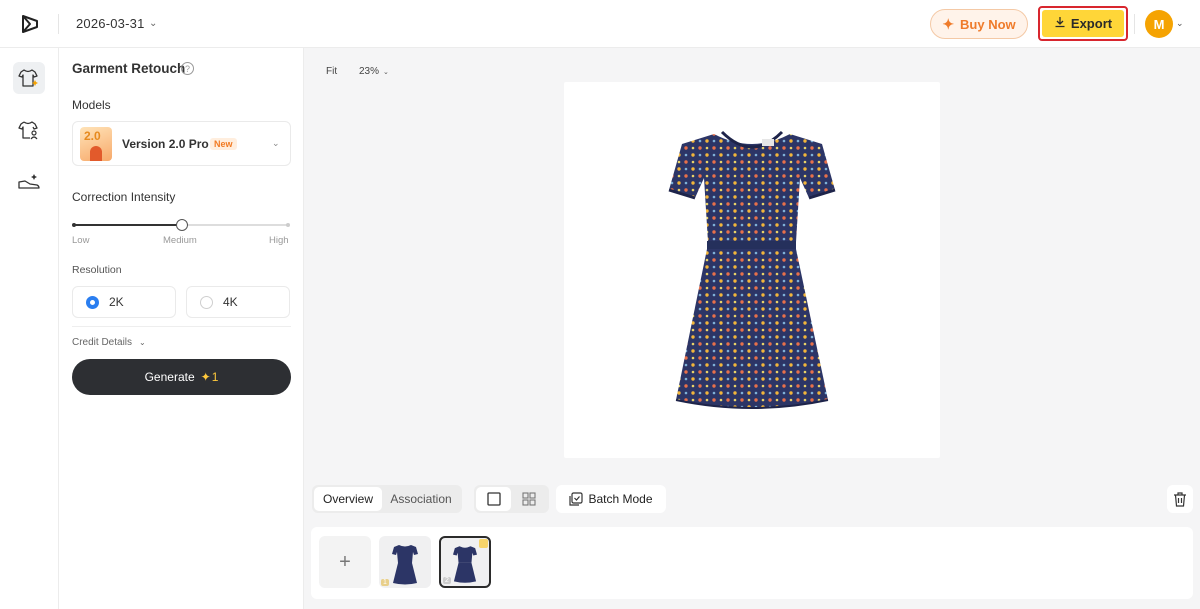 The width and height of the screenshot is (1200, 609). Describe the element at coordinates (165, 144) in the screenshot. I see `model-name: Version 2.0 Pro` at that location.